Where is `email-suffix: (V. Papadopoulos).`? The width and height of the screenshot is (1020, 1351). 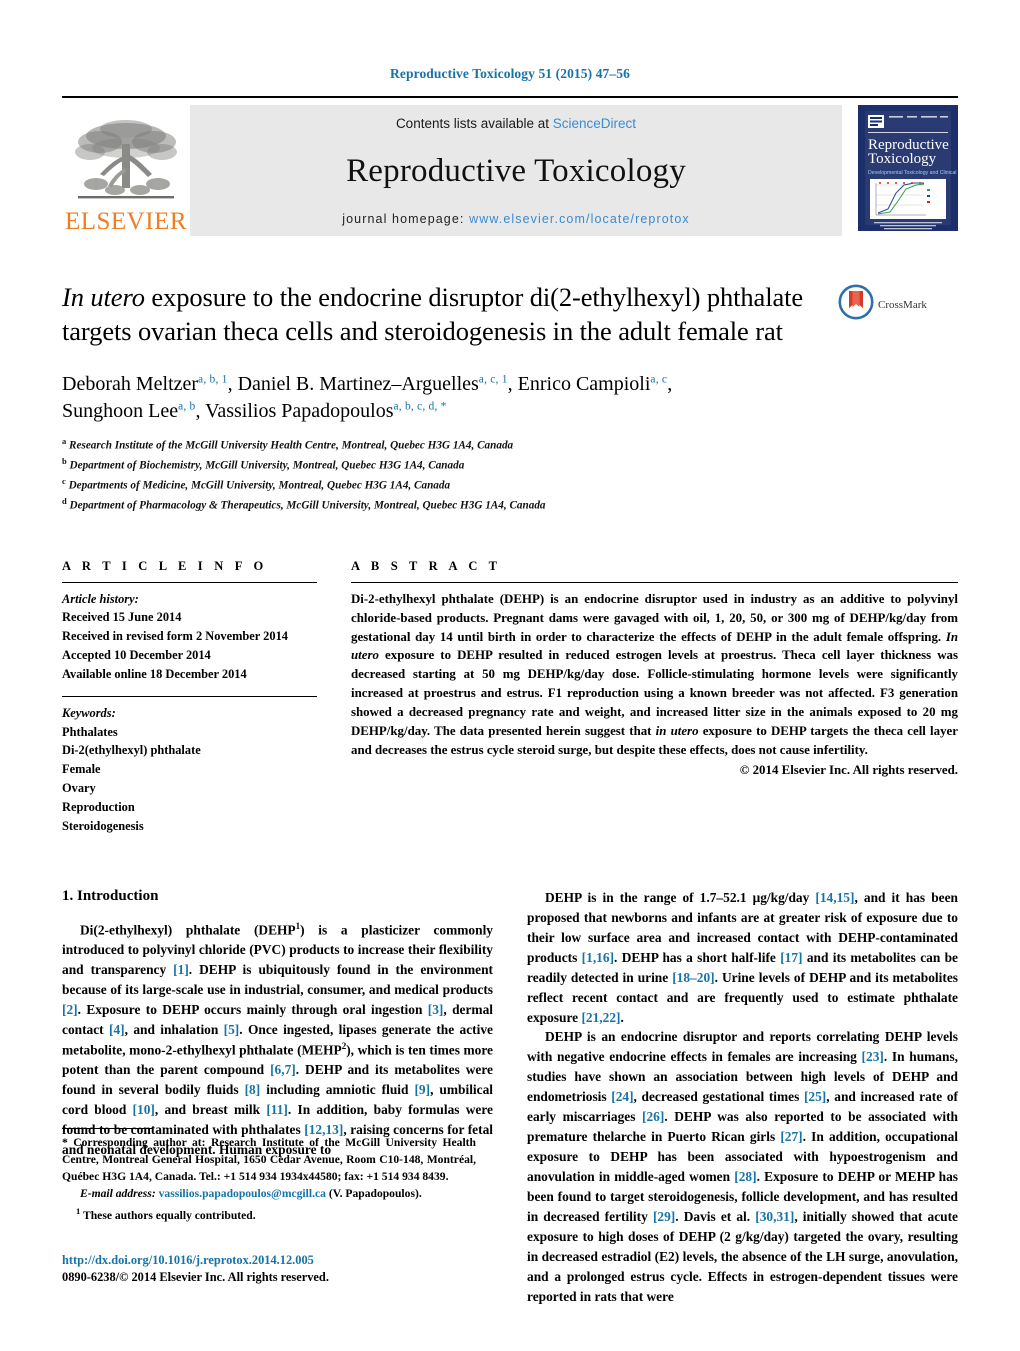
email-suffix: (V. Papadopoulos). is located at coordinates (373, 1194).